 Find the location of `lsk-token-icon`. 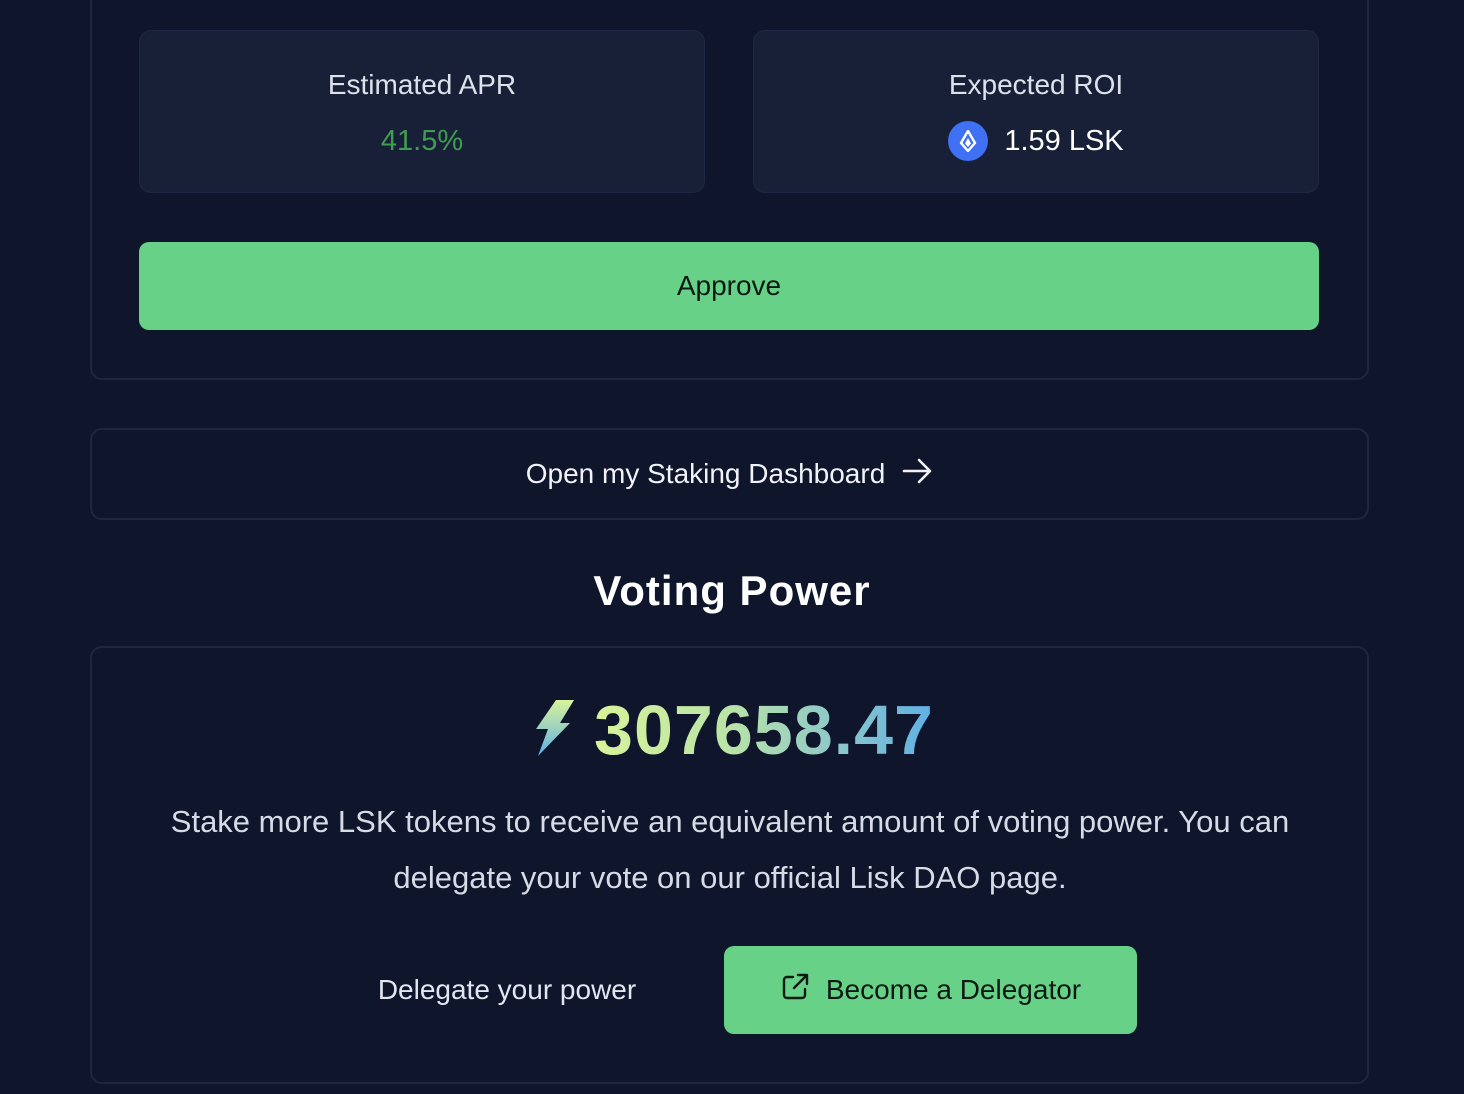

lsk-token-icon is located at coordinates (968, 141).